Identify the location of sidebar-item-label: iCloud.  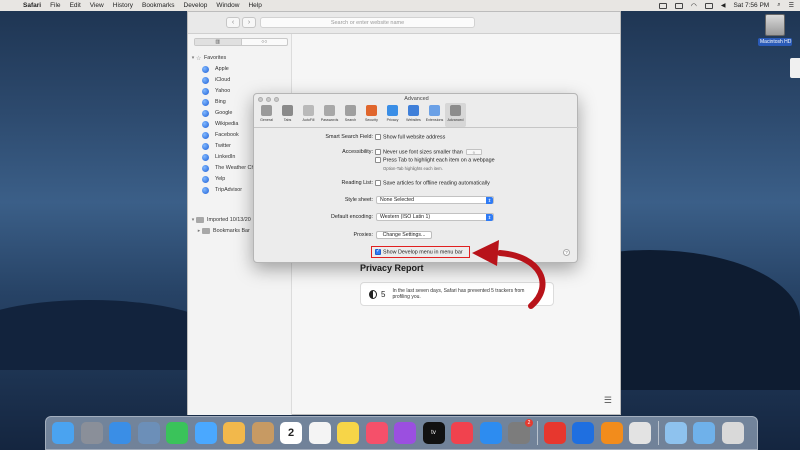
(223, 80).